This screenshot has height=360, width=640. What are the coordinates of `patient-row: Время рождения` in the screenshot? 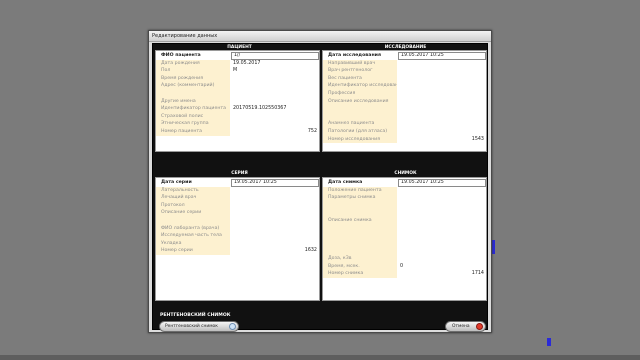 It's located at (237, 78).